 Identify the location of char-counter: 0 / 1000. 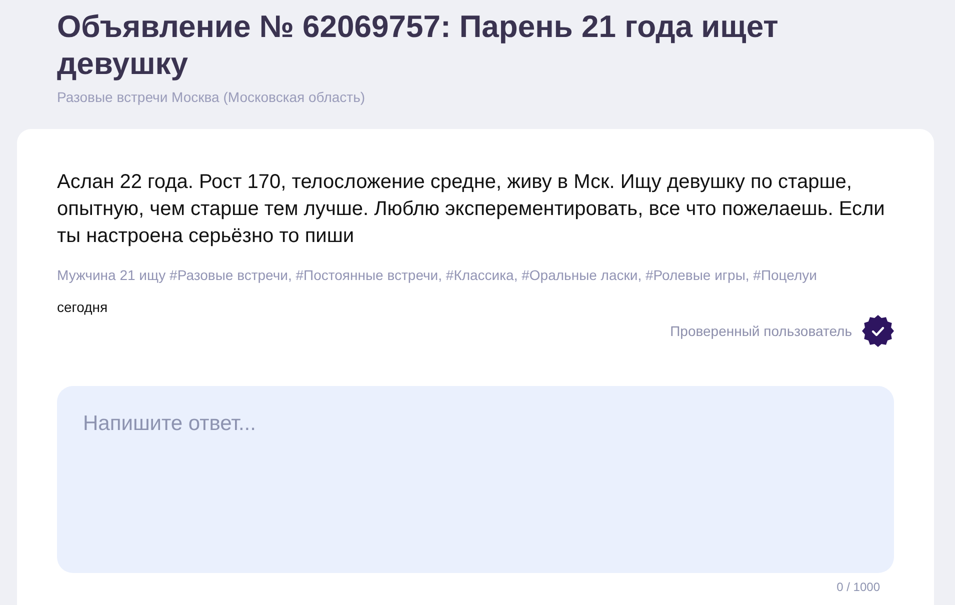
(858, 587).